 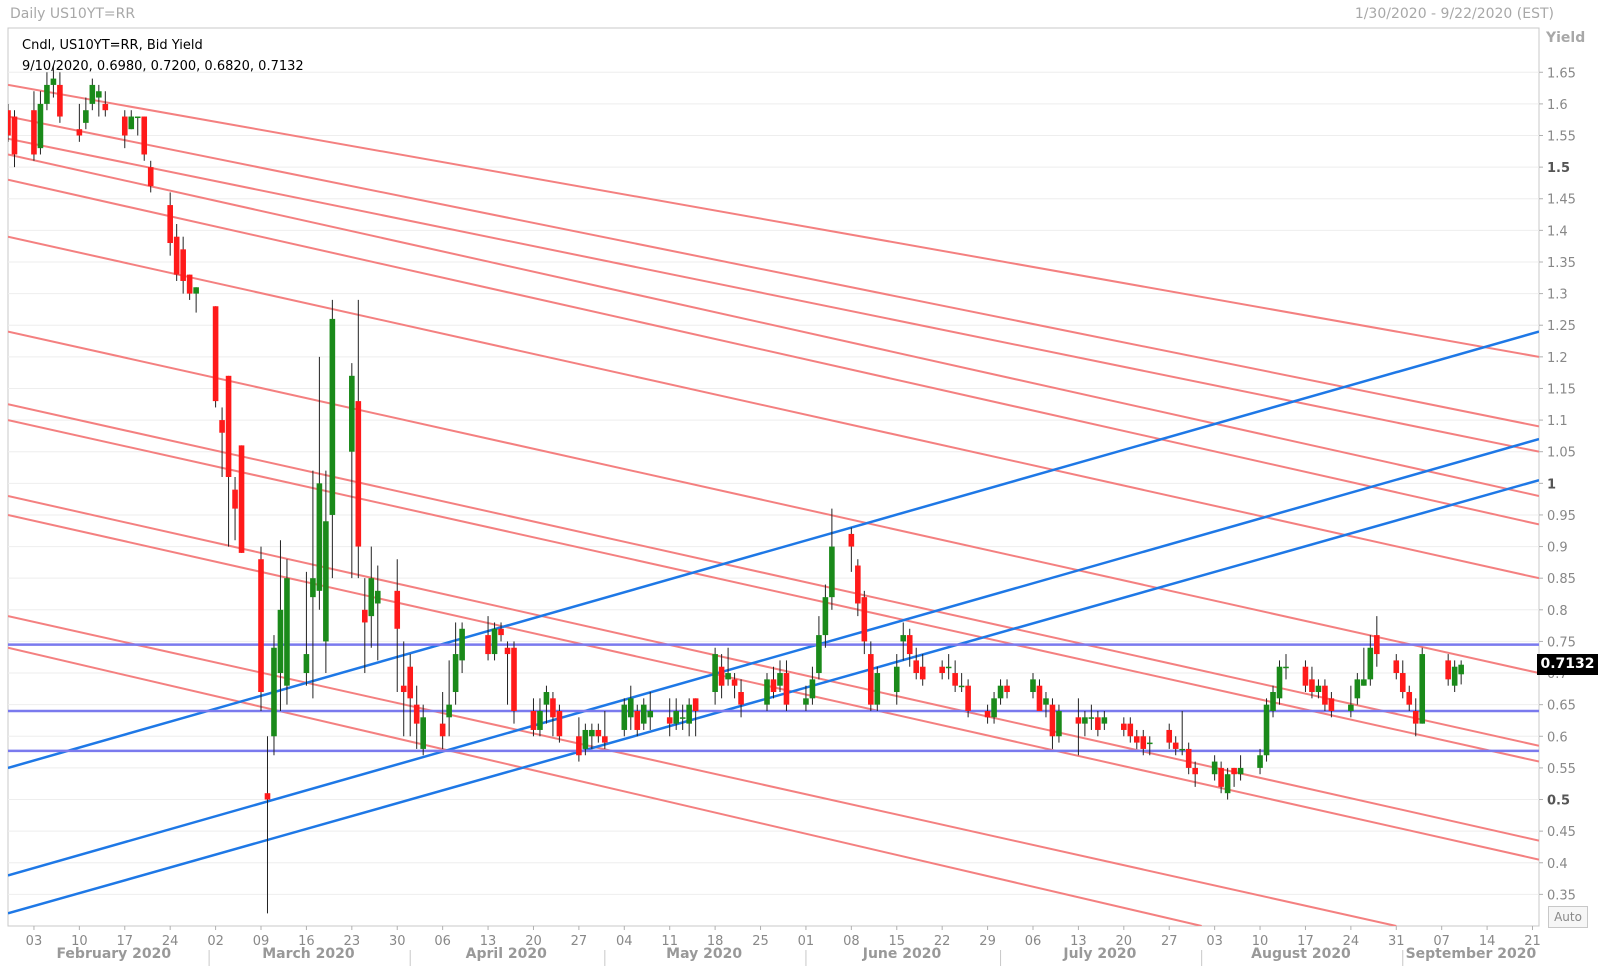 I want to click on month-label: August 2020, so click(x=1301, y=954).